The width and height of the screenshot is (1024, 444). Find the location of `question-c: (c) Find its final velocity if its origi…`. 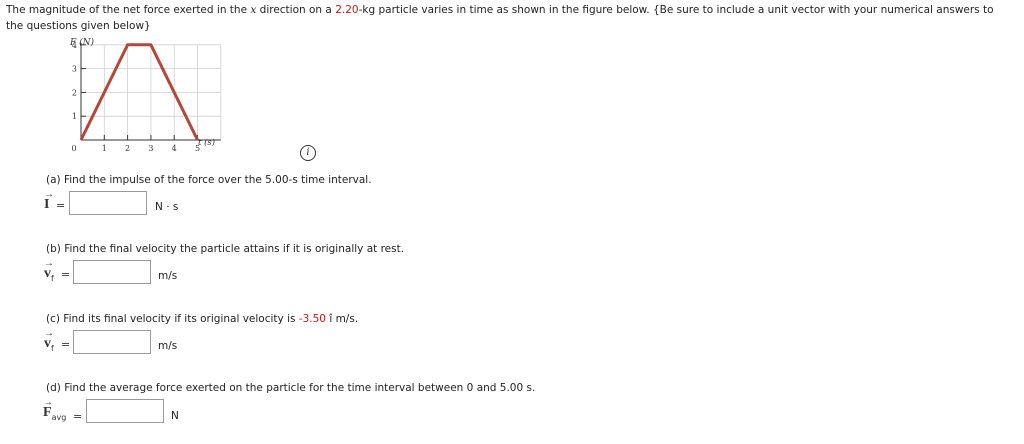

question-c: (c) Find its final velocity if its origi… is located at coordinates (202, 319).